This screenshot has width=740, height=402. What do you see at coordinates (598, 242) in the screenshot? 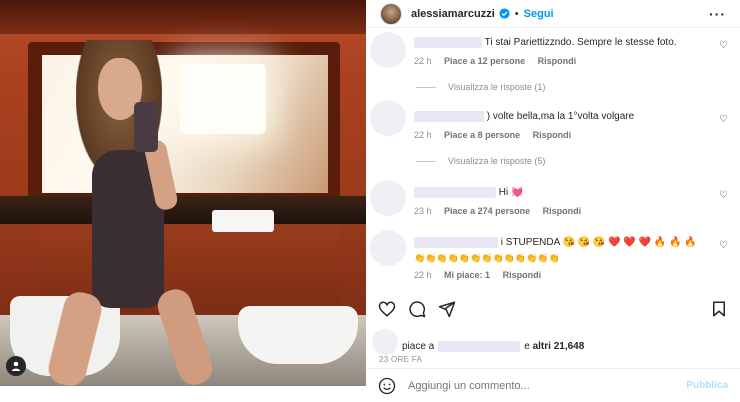
I see `comment-text: i STUPENDA 😘 😘 😘 ❤️ ❤️ ❤️ 🔥 🔥 🔥` at bounding box center [598, 242].